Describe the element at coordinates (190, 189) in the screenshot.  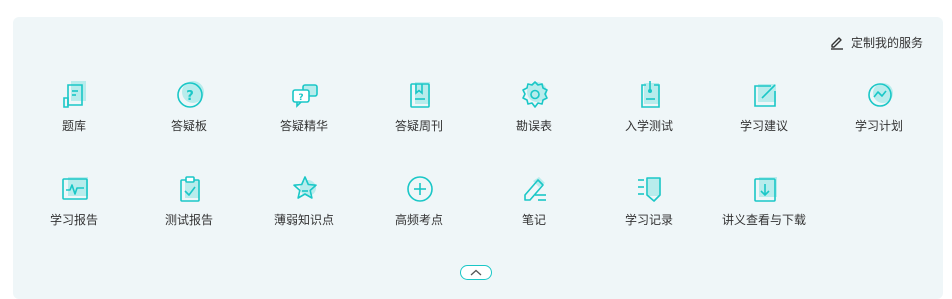
I see `clipboard-check-icon` at that location.